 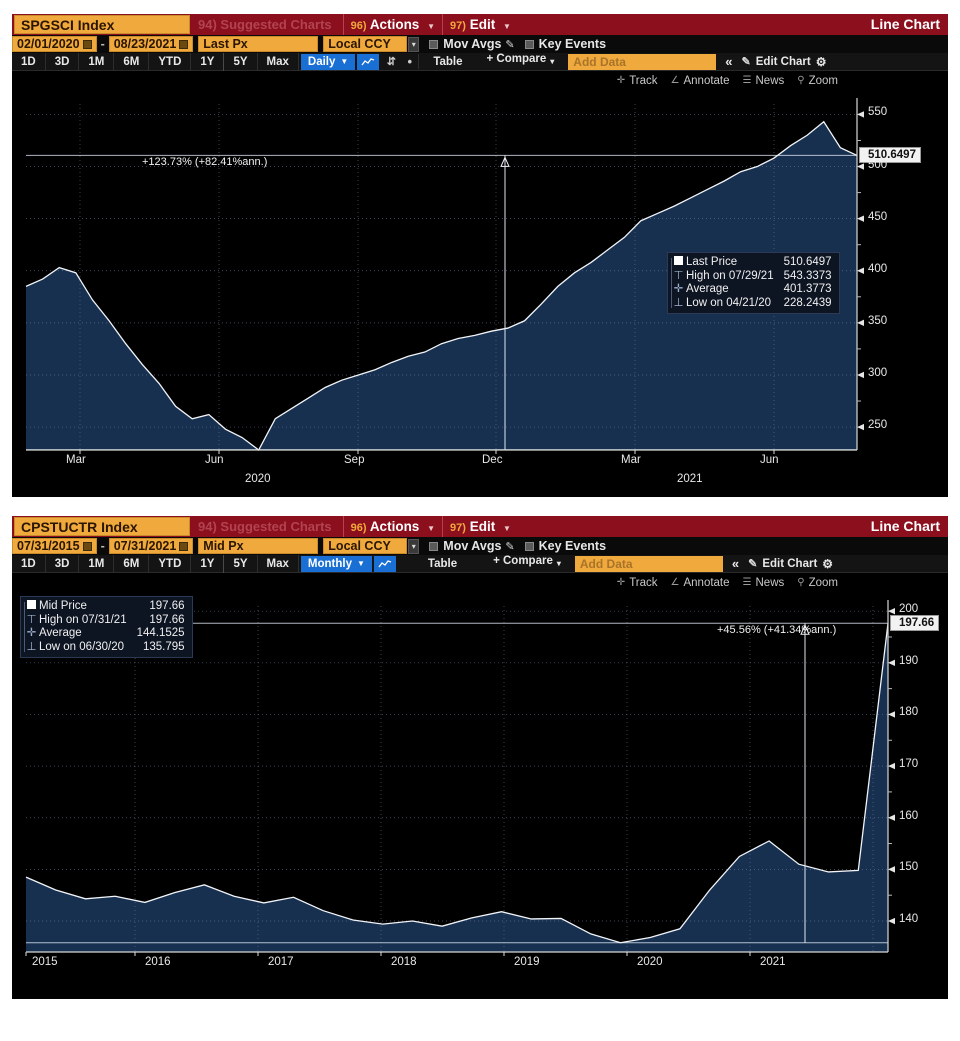 I want to click on frequency-dropdown: Daily ▼, so click(x=328, y=61).